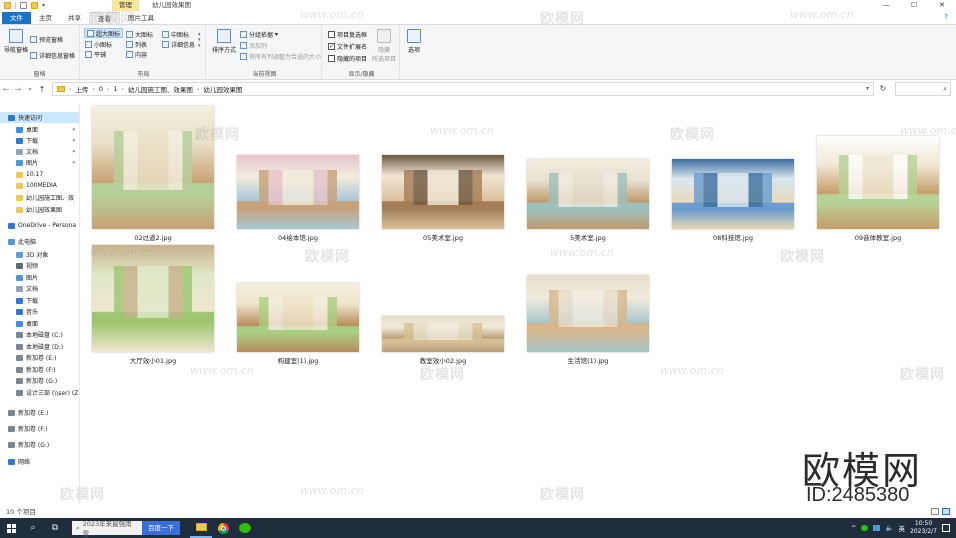  I want to click on layout-medium-icons: 中图标, so click(175, 34).